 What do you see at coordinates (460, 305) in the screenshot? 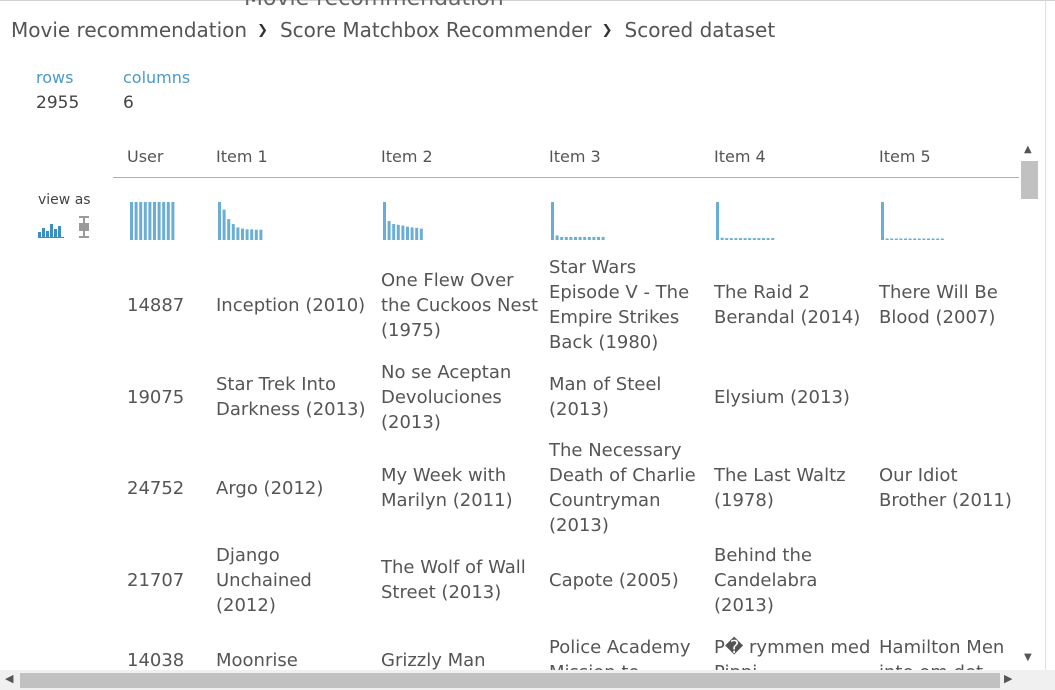
I see `cell-value: One Flew Over the Cuckoos Nest (1975)` at bounding box center [460, 305].